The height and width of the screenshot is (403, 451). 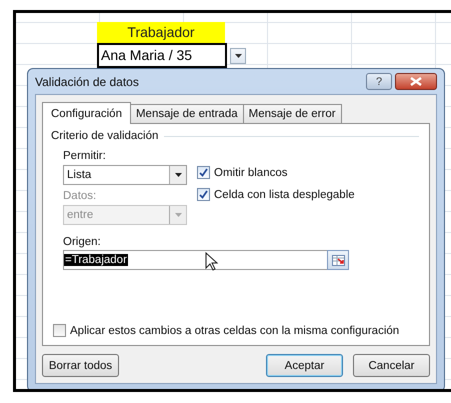 What do you see at coordinates (236, 330) in the screenshot?
I see `checkbox-option: Aplicar estos cambios a otras celdas con la misma configuración` at bounding box center [236, 330].